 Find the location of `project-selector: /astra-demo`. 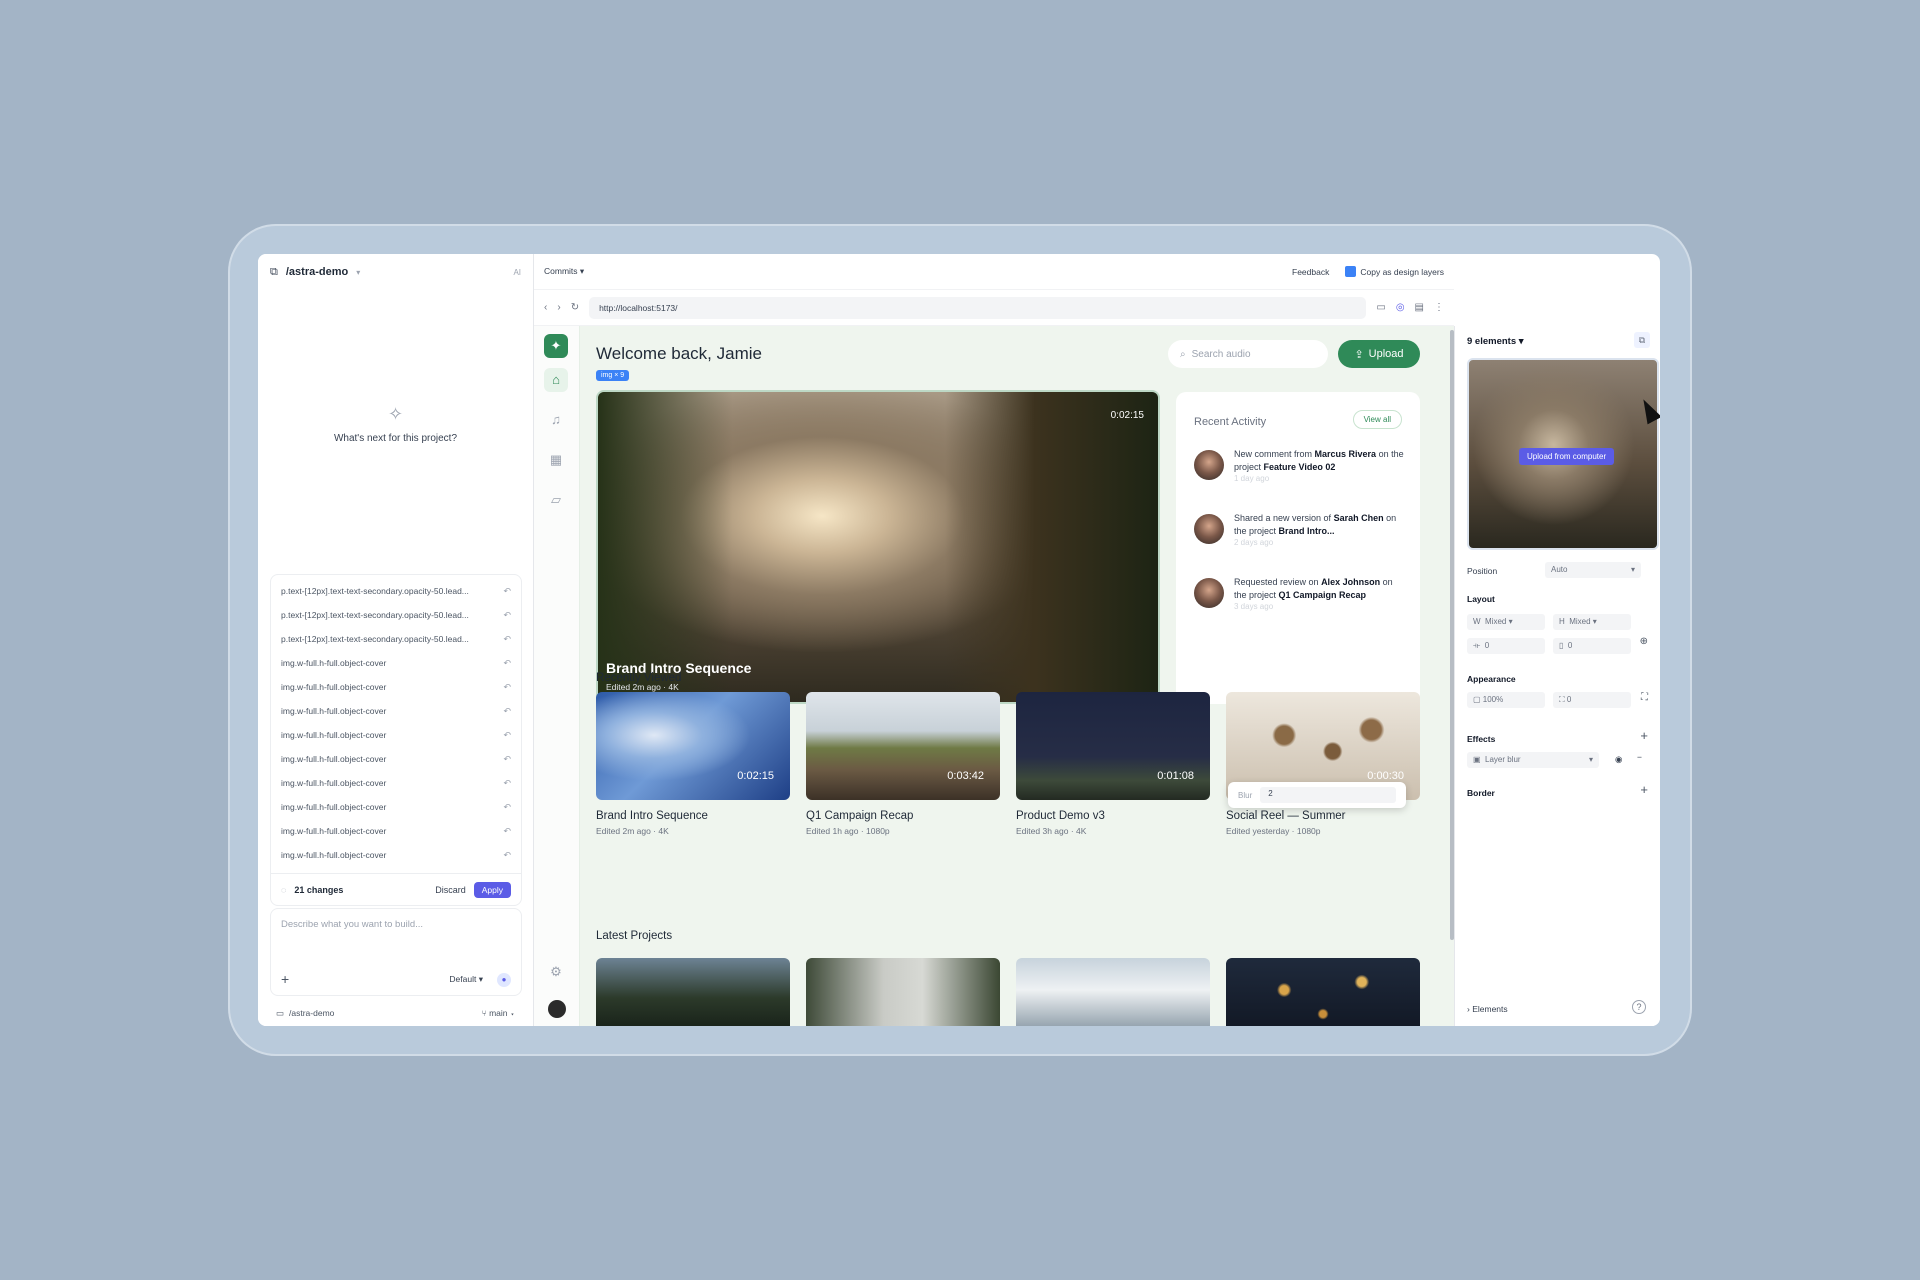

project-selector: /astra-demo is located at coordinates (317, 272).